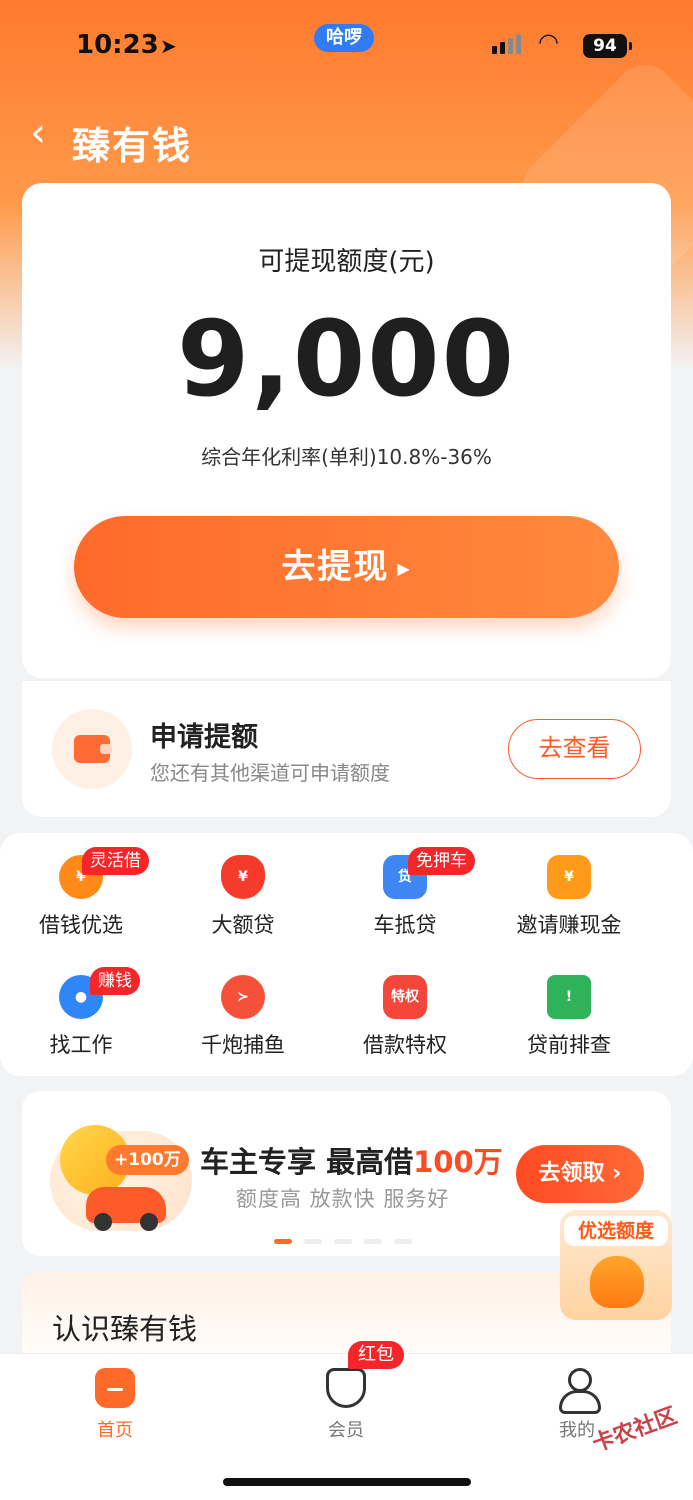 The width and height of the screenshot is (693, 1500). Describe the element at coordinates (115, 861) in the screenshot. I see `service-tag: 灵活借` at that location.